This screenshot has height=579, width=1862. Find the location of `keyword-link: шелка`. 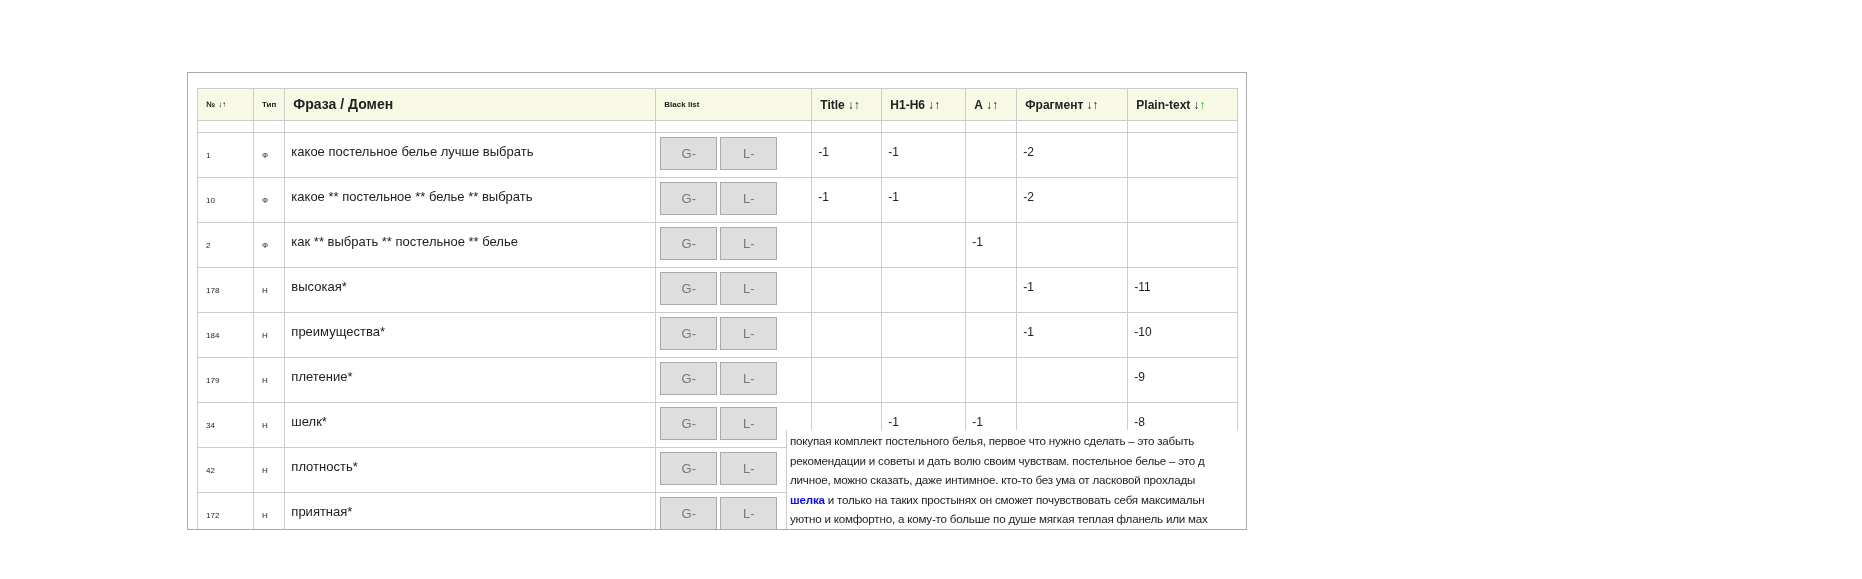

keyword-link: шелка is located at coordinates (807, 499).